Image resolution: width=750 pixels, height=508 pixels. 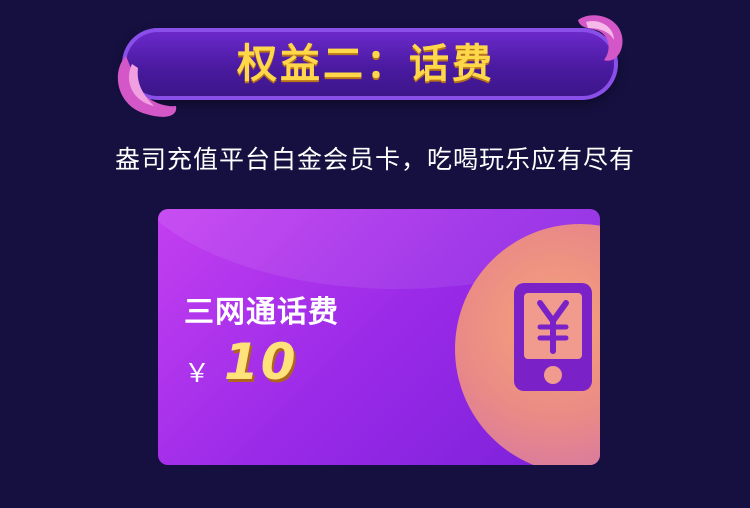 I want to click on phone-yuan-icon, so click(x=553, y=337).